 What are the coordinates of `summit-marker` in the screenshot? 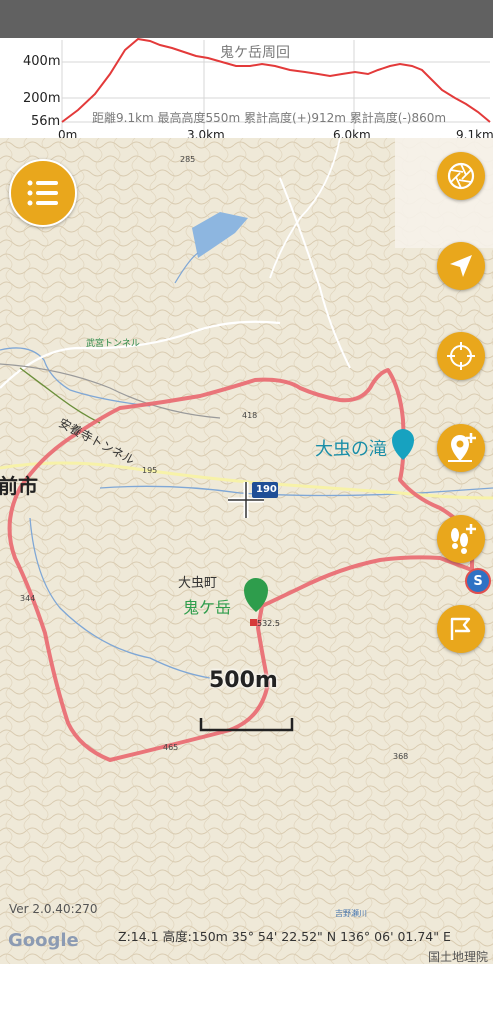 It's located at (253, 622).